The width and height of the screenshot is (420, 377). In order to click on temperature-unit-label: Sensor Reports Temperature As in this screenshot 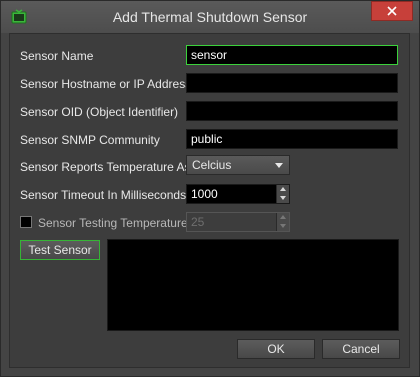, I will do `click(105, 167)`.